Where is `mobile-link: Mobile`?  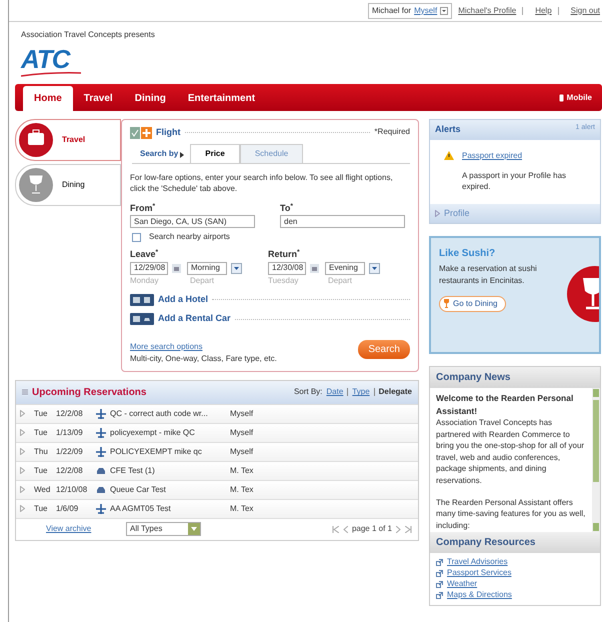 mobile-link: Mobile is located at coordinates (580, 98).